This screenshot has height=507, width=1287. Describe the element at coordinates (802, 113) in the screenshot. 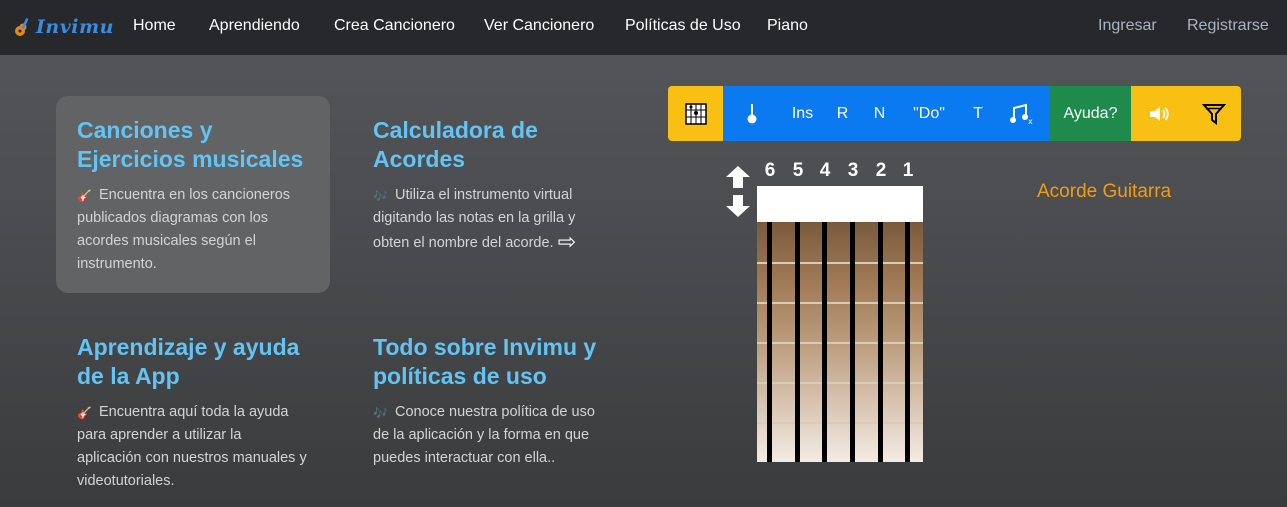

I see `ins-button: Ins` at that location.